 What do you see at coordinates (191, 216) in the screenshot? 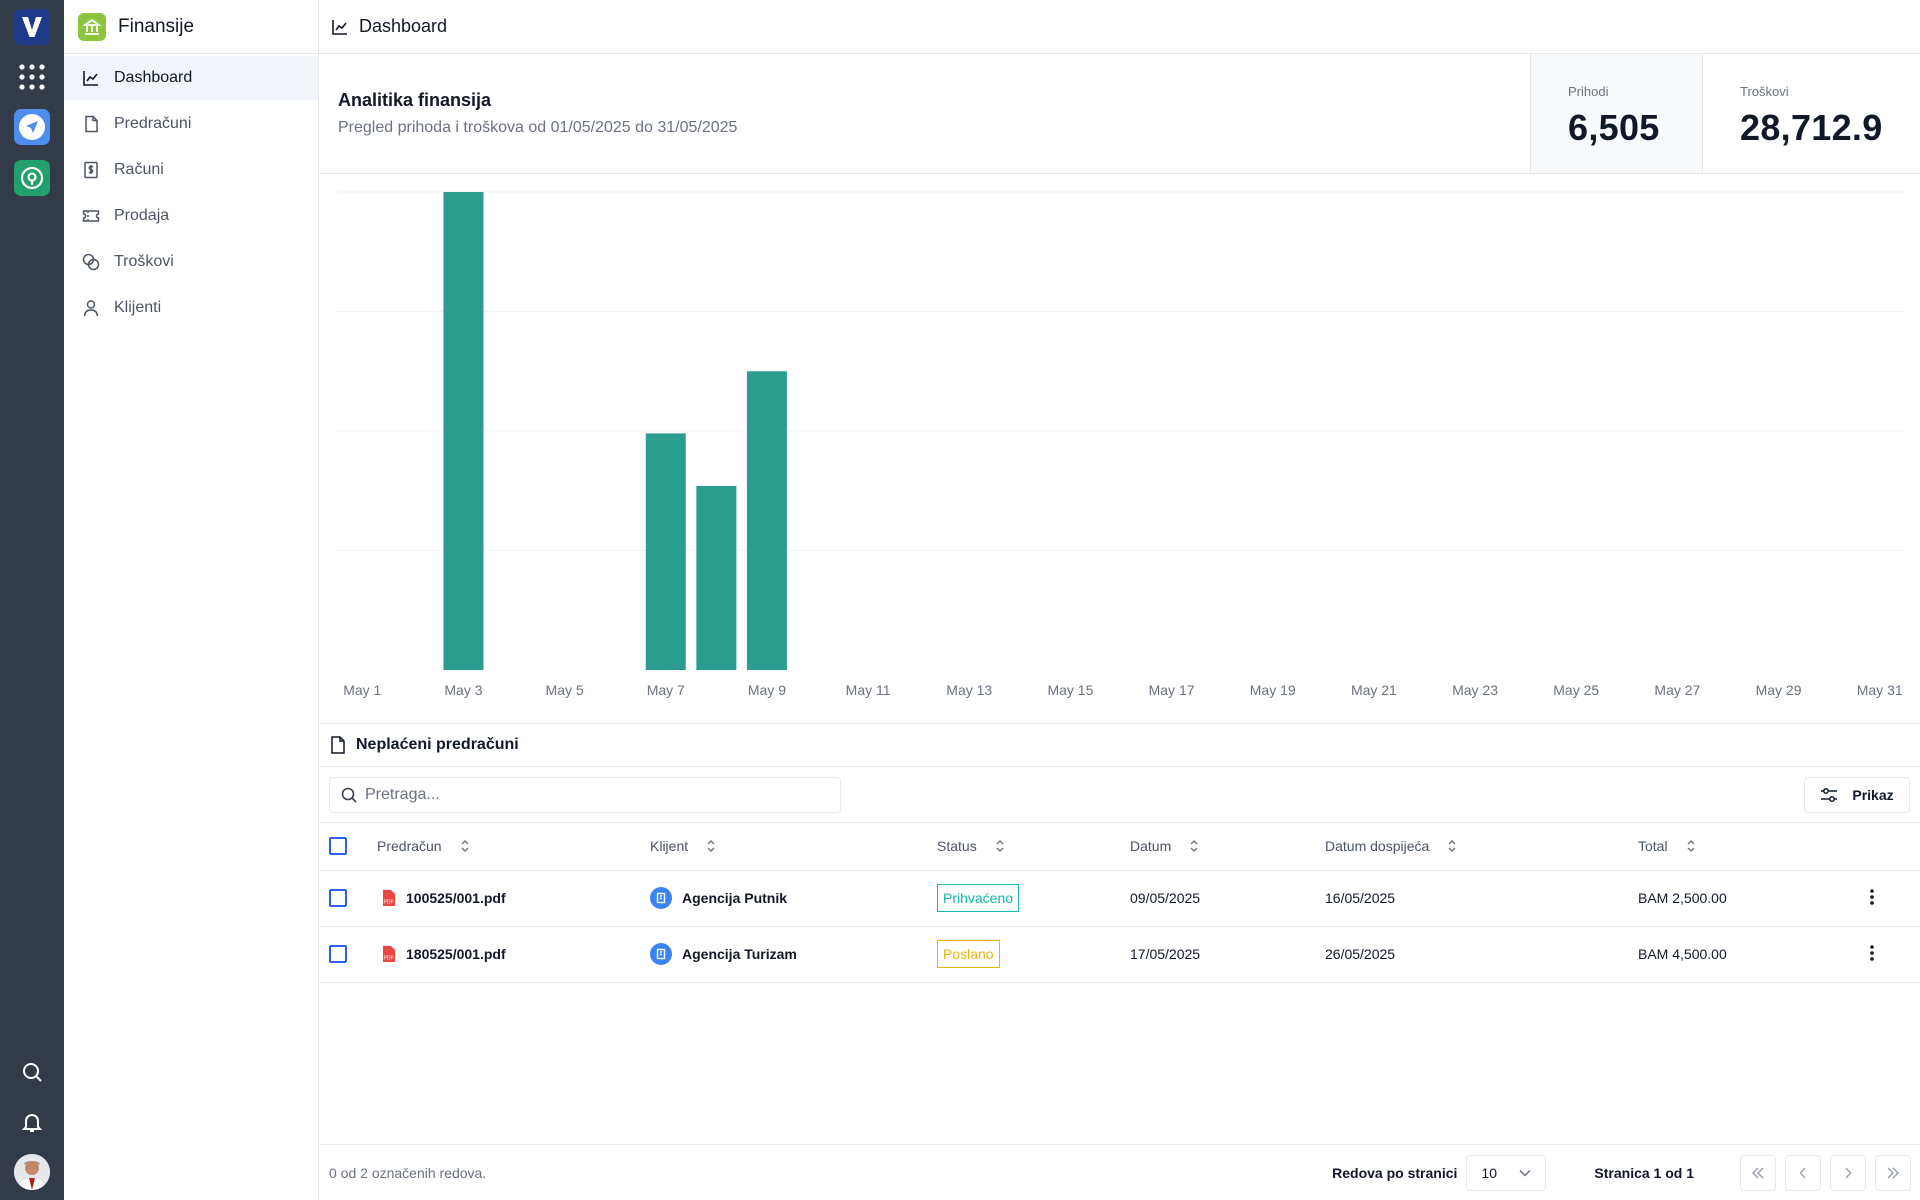
I see `sidebar-item-prodaja: Prodaja` at bounding box center [191, 216].